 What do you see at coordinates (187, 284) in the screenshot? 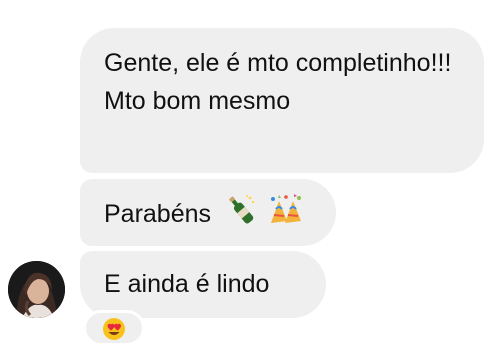
I see `message-text: E ainda é lindo` at bounding box center [187, 284].